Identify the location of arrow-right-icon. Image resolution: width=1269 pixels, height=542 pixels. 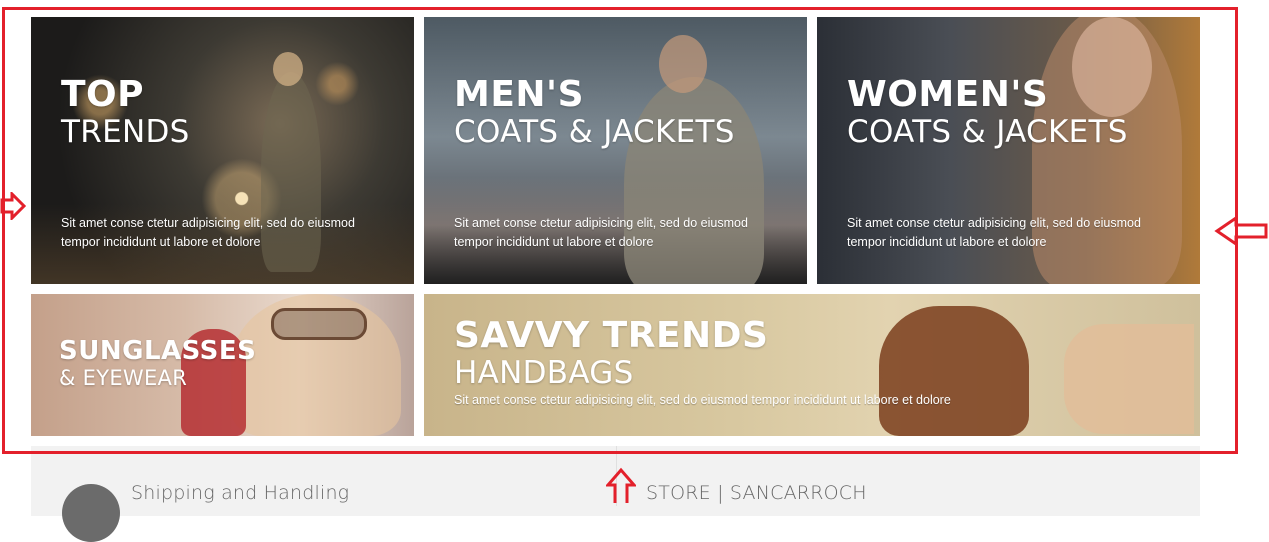
(13, 206).